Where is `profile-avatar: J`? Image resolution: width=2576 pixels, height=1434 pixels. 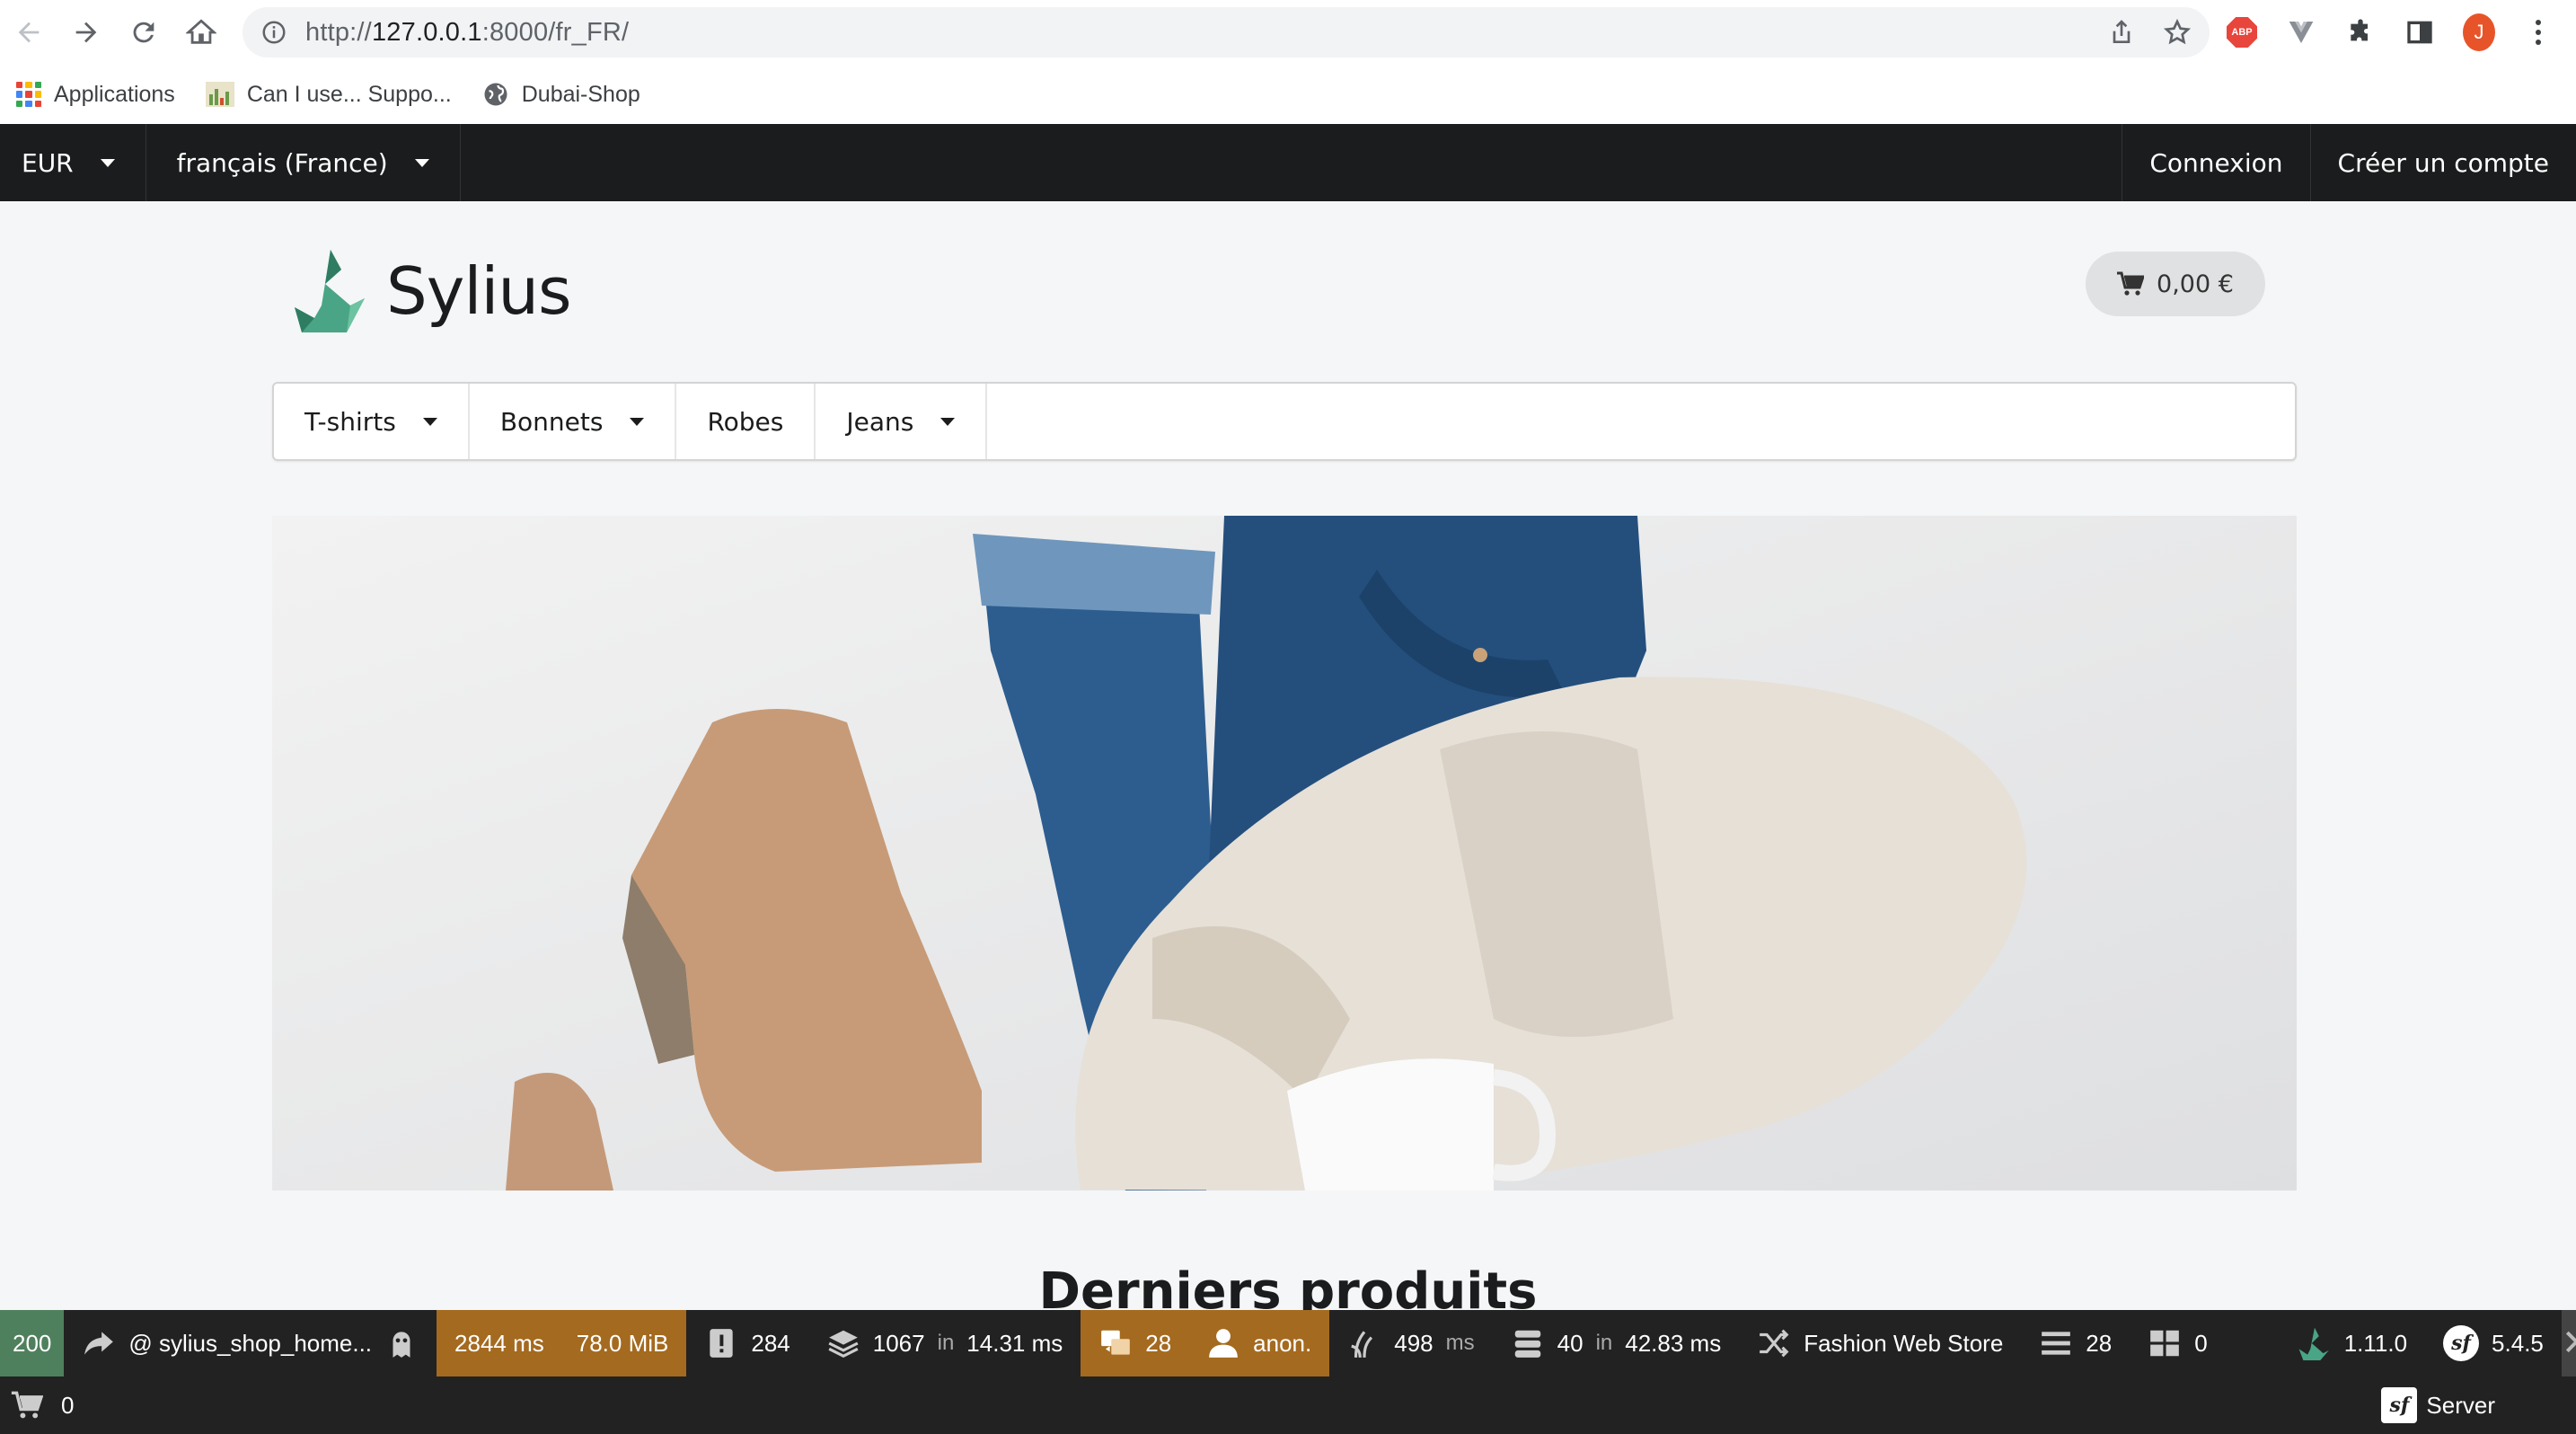
profile-avatar: J is located at coordinates (2479, 32).